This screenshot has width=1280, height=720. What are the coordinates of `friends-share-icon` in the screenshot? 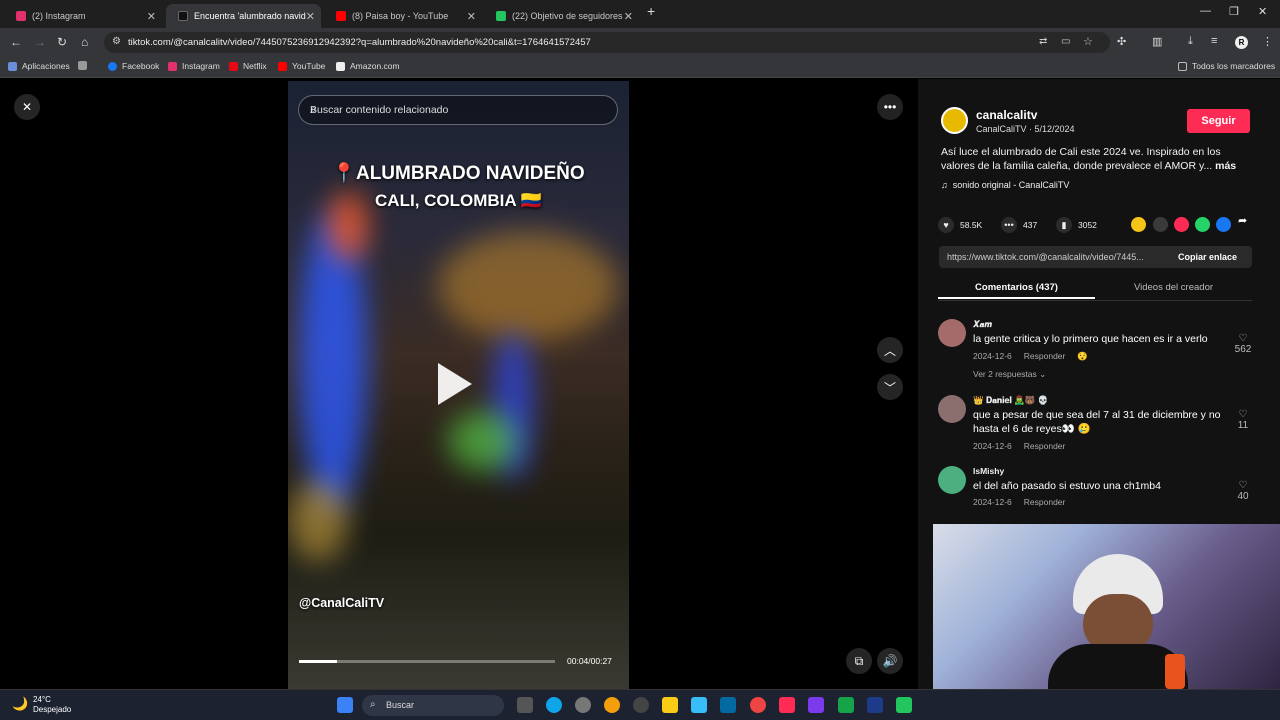 It's located at (1138, 224).